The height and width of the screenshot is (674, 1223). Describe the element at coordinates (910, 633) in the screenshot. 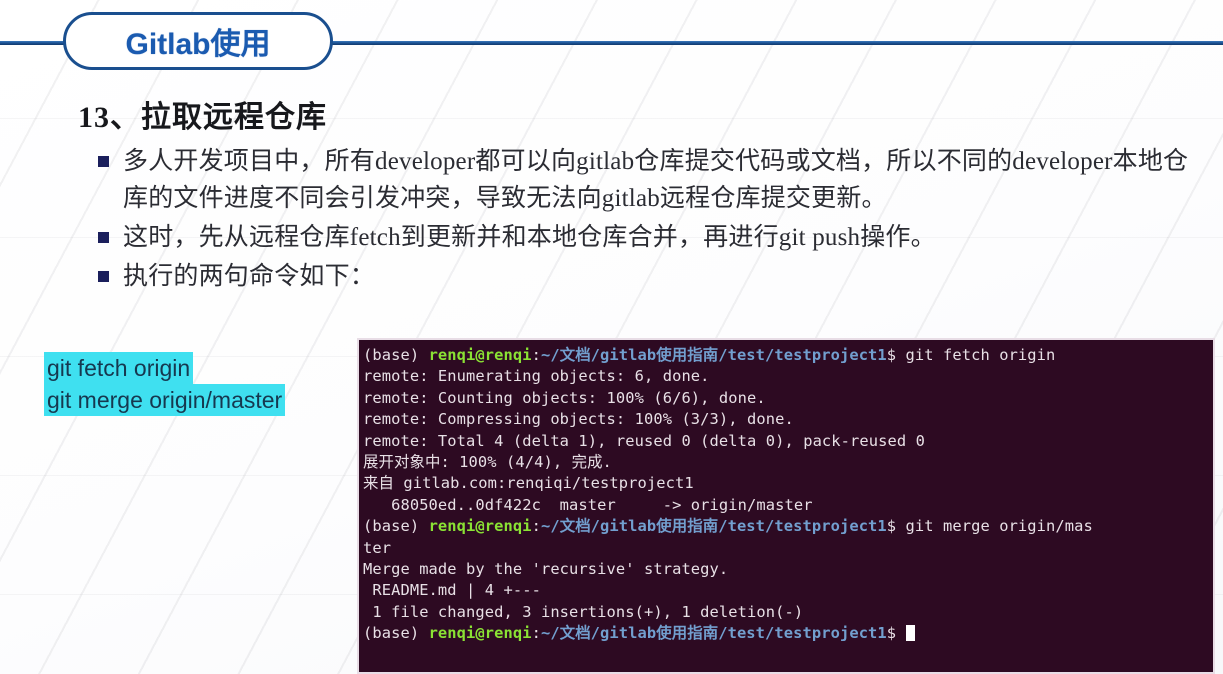

I see `terminal-cursor` at that location.